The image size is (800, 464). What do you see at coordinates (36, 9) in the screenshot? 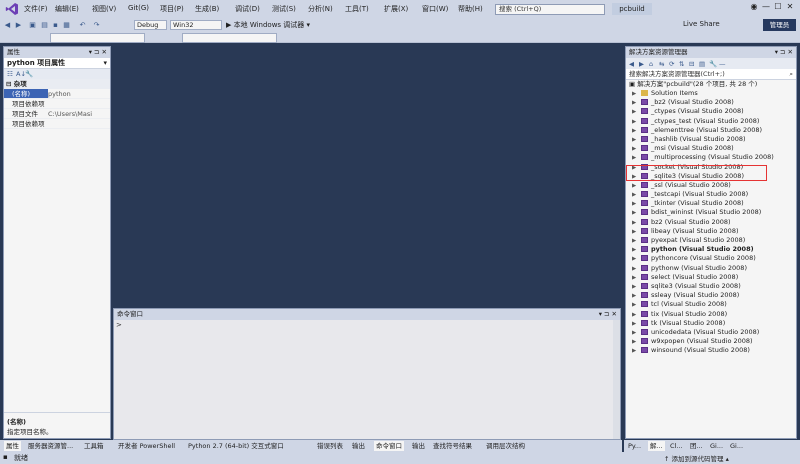
I see `menu-file: 文件(F)` at bounding box center [36, 9].